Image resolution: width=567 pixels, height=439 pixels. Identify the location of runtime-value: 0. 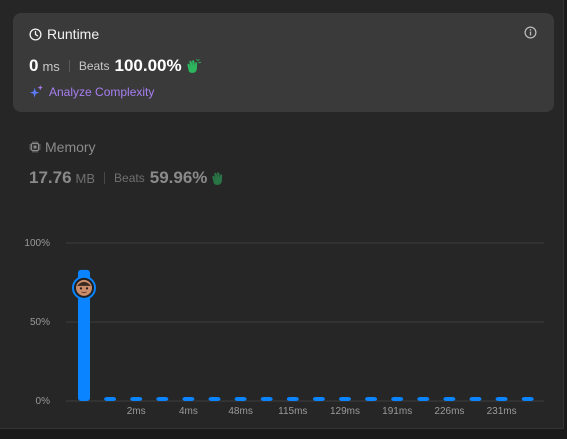
(34, 65).